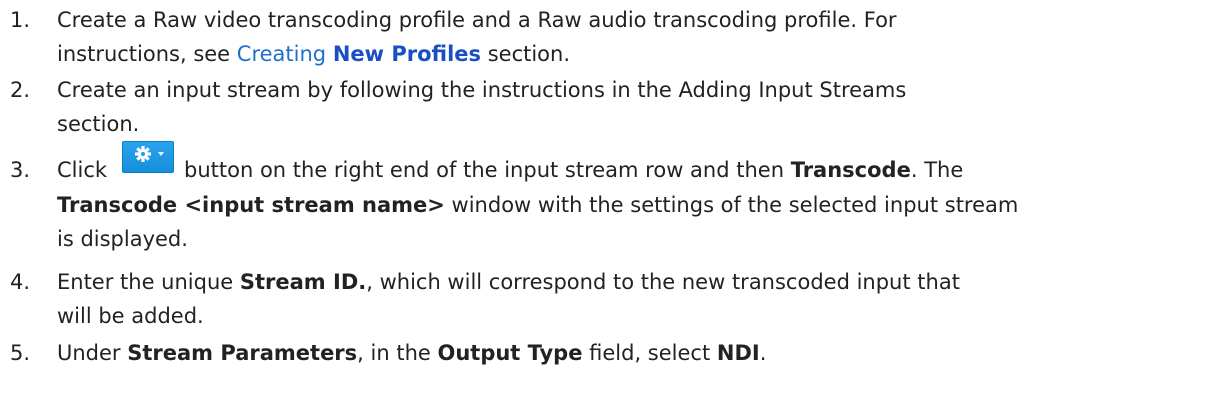 The width and height of the screenshot is (1207, 414). Describe the element at coordinates (149, 154) in the screenshot. I see `gear-dropdown-icon` at that location.